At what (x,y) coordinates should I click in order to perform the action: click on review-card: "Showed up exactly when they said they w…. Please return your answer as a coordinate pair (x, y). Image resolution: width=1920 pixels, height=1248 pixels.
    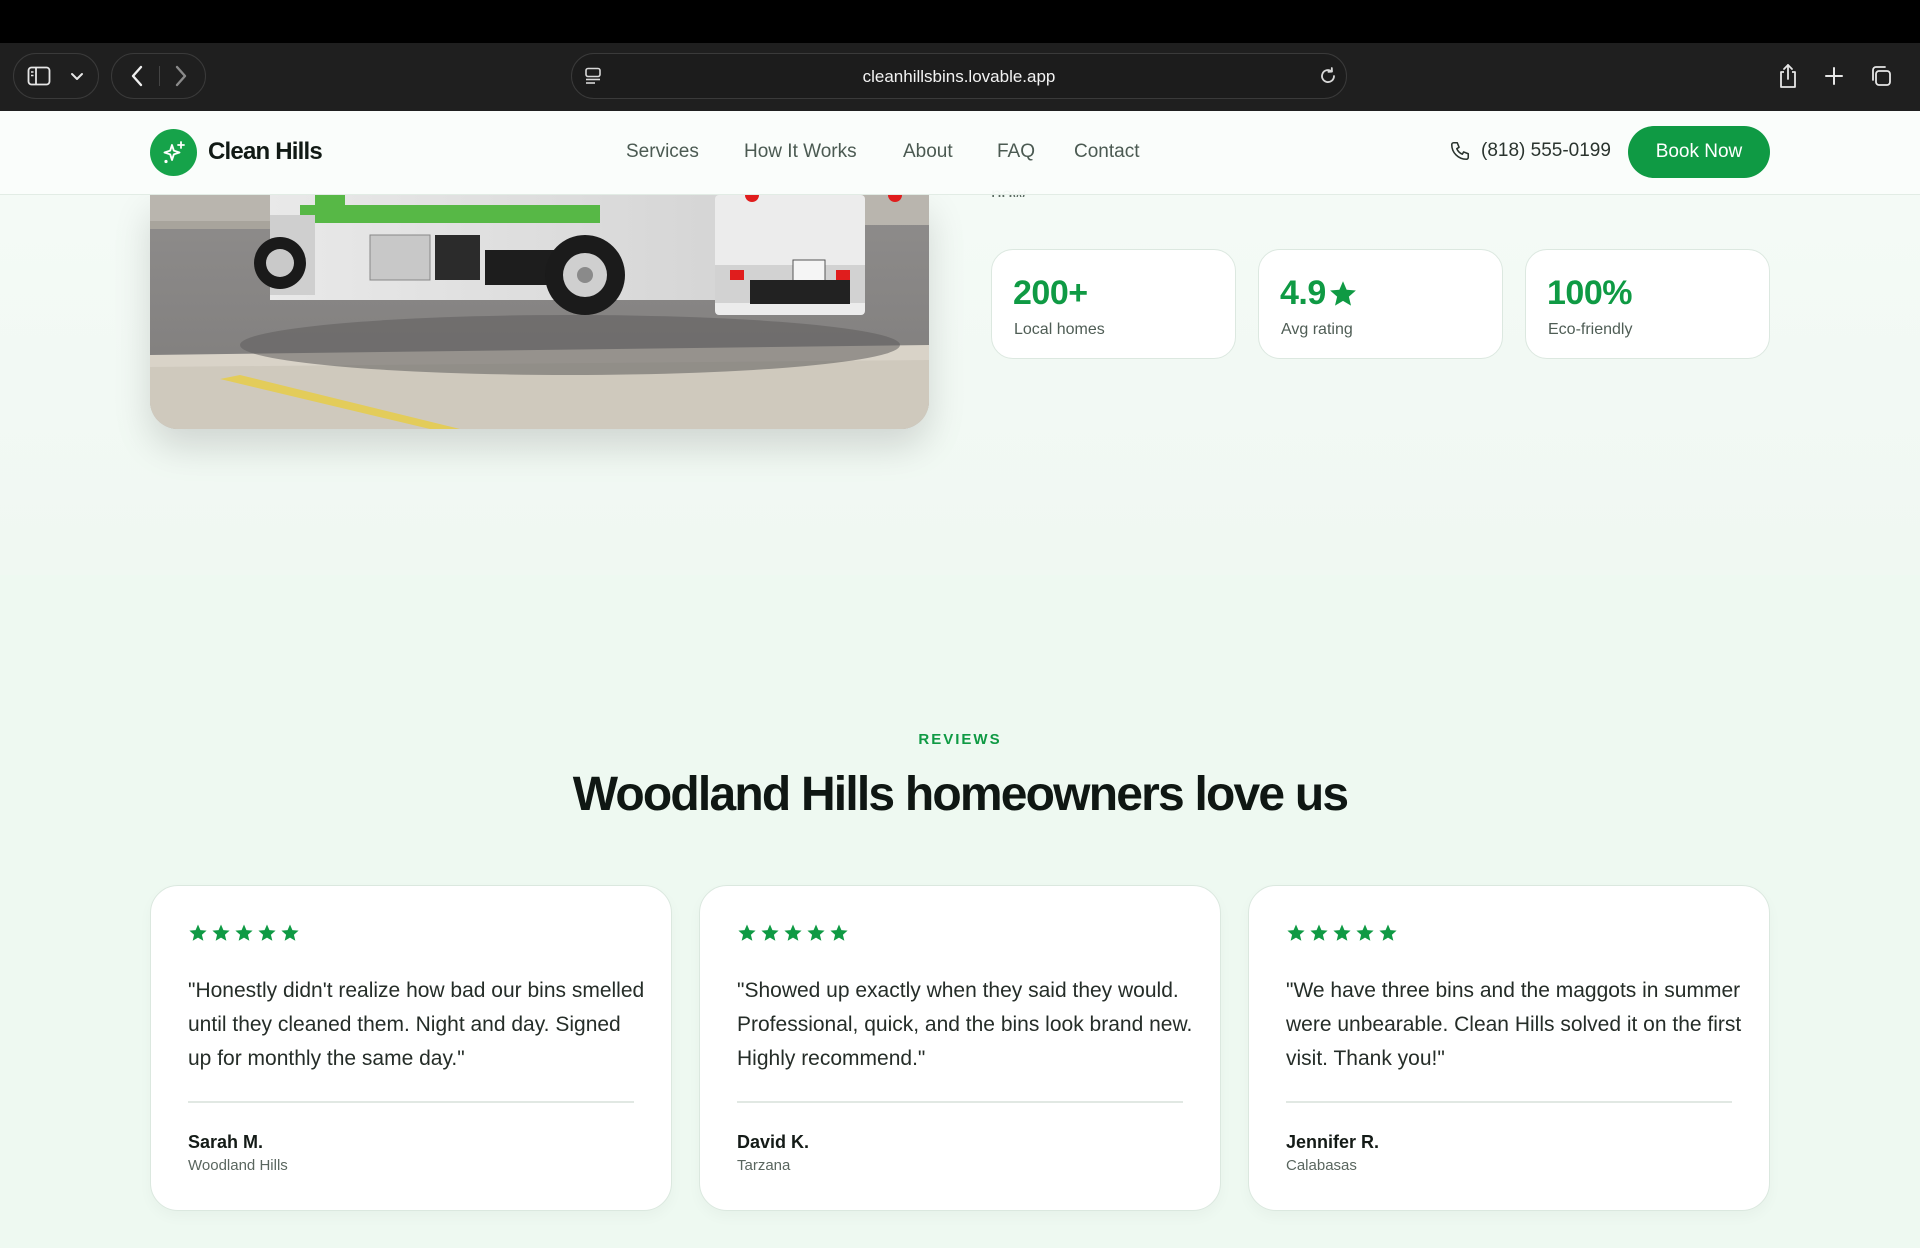
    Looking at the image, I should click on (960, 1048).